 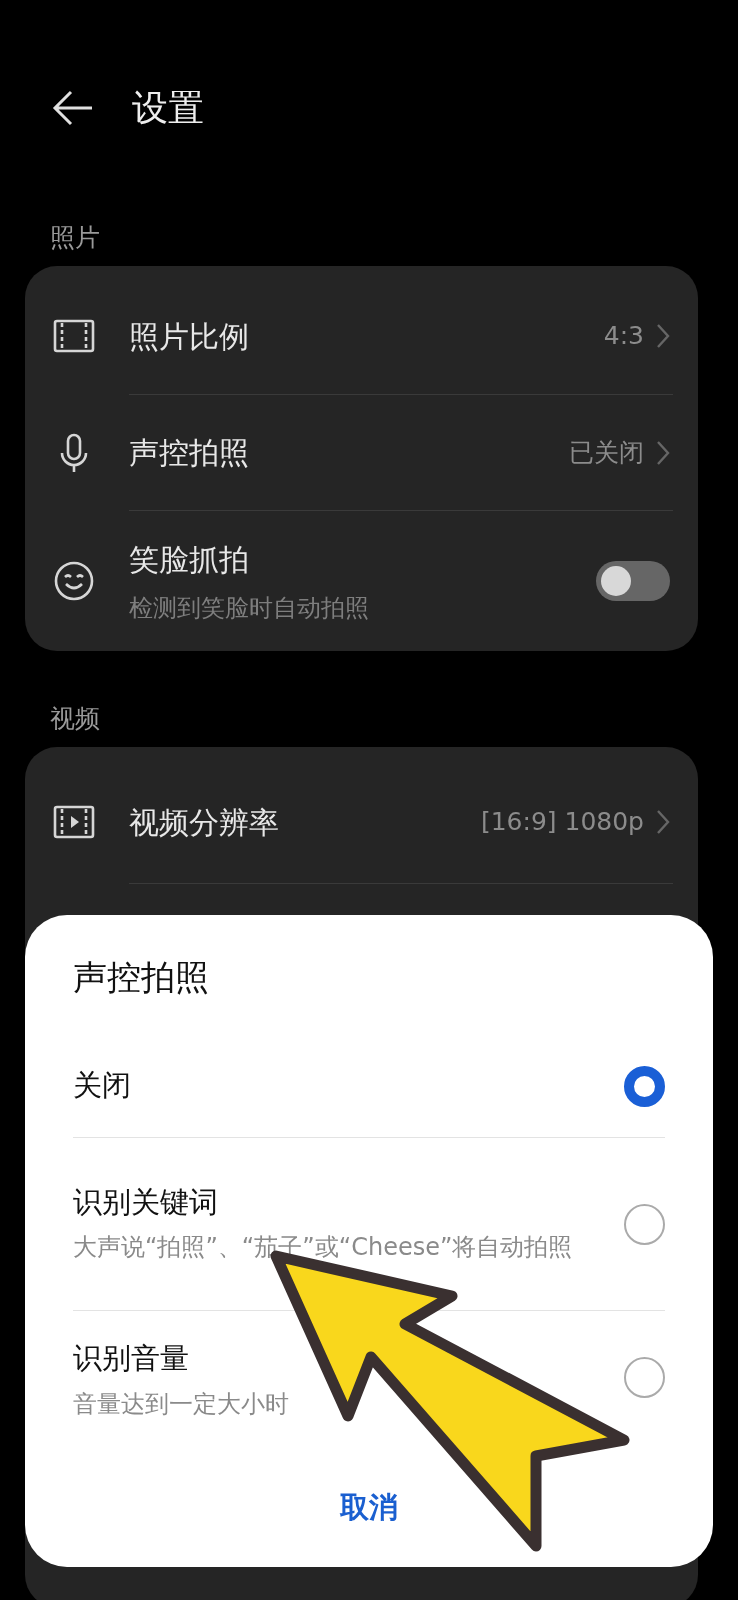 What do you see at coordinates (168, 108) in the screenshot?
I see `page-title: 设置` at bounding box center [168, 108].